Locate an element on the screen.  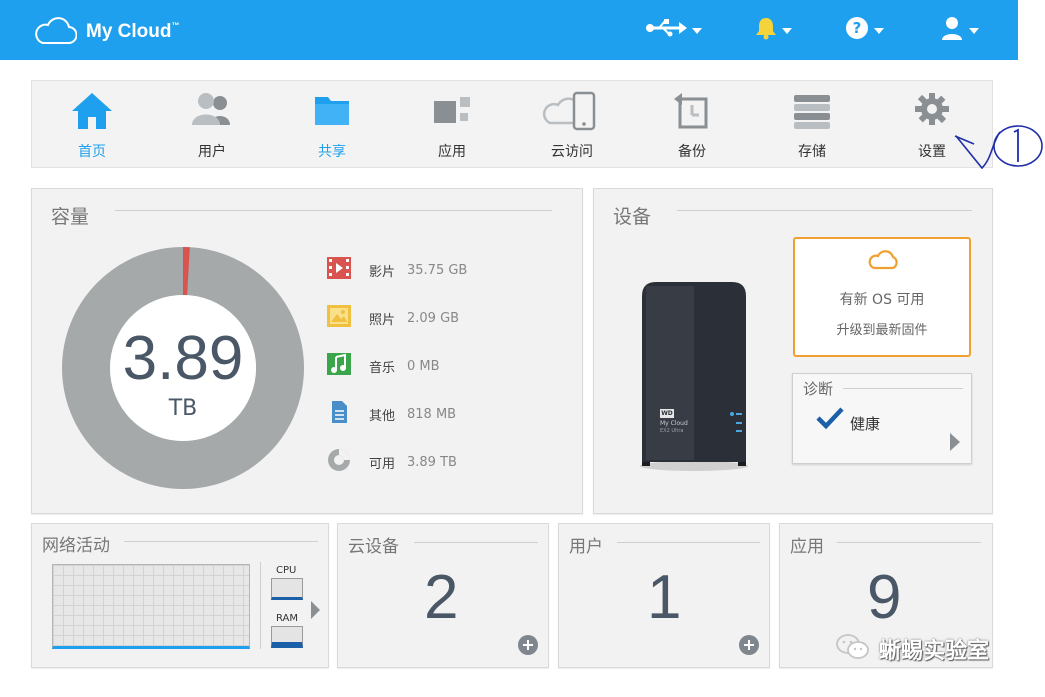
users-icon is located at coordinates (212, 111).